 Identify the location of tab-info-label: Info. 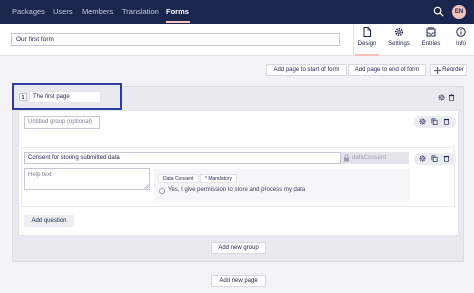
(460, 44).